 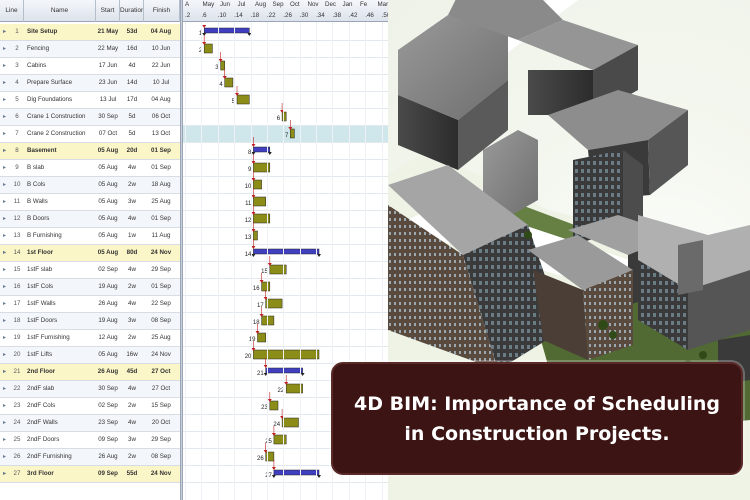 What do you see at coordinates (108, 354) in the screenshot?
I see `task-start: 05 Aug` at bounding box center [108, 354].